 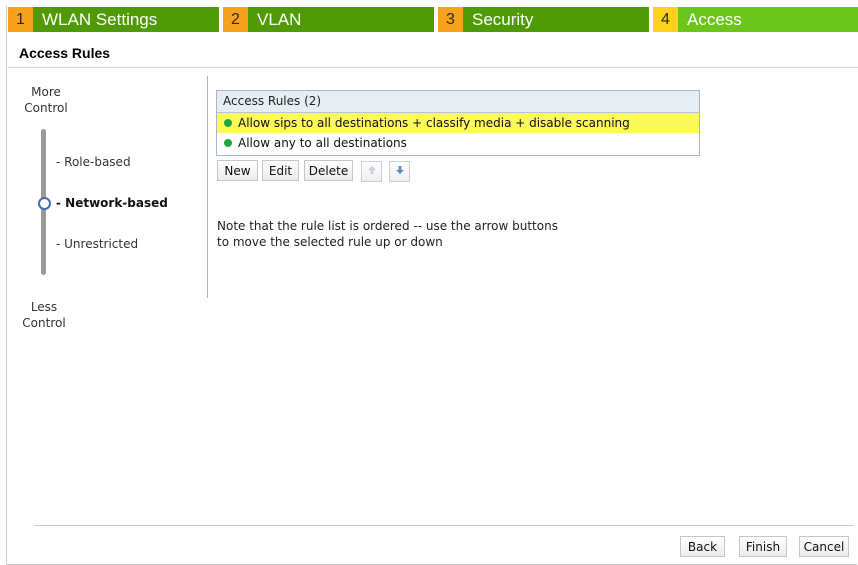 I want to click on step-label: Security, so click(x=503, y=19).